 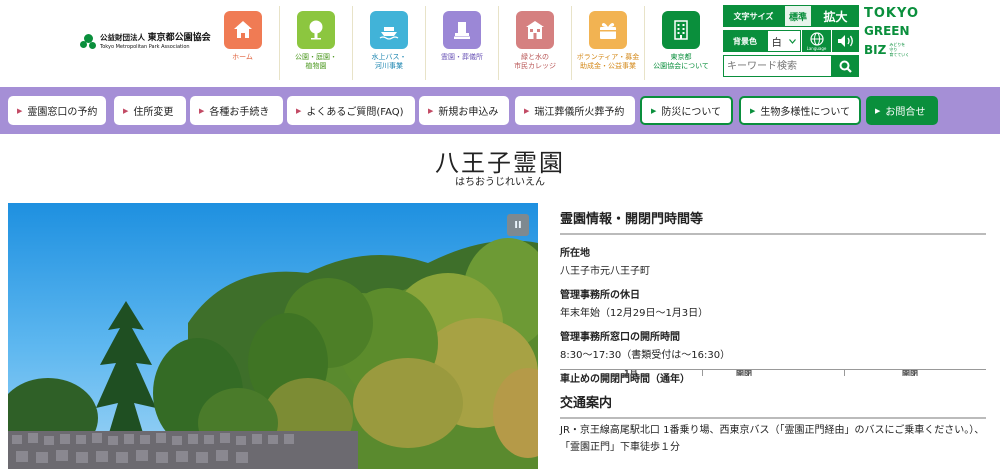 What do you see at coordinates (798, 16) in the screenshot?
I see `font-size-standard-button: 標準` at bounding box center [798, 16].